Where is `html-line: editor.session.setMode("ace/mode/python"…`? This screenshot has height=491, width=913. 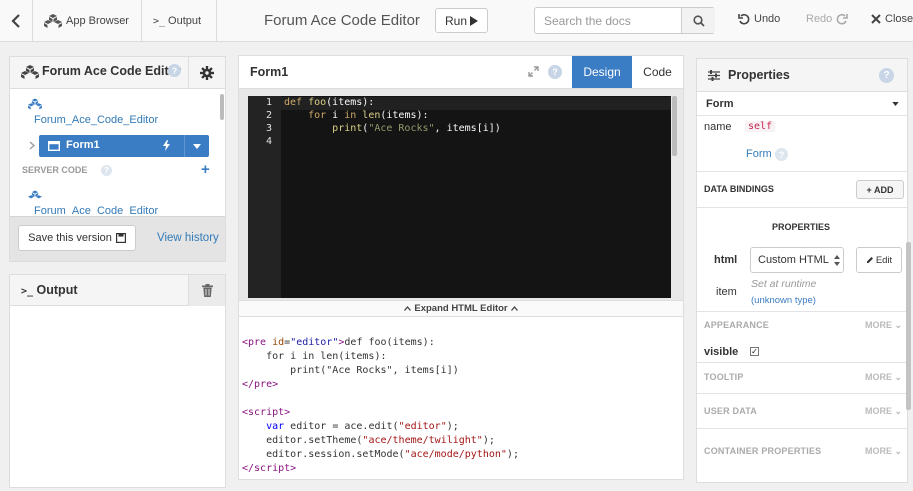 html-line: editor.session.setMode("ace/mode/python"… is located at coordinates (380, 454).